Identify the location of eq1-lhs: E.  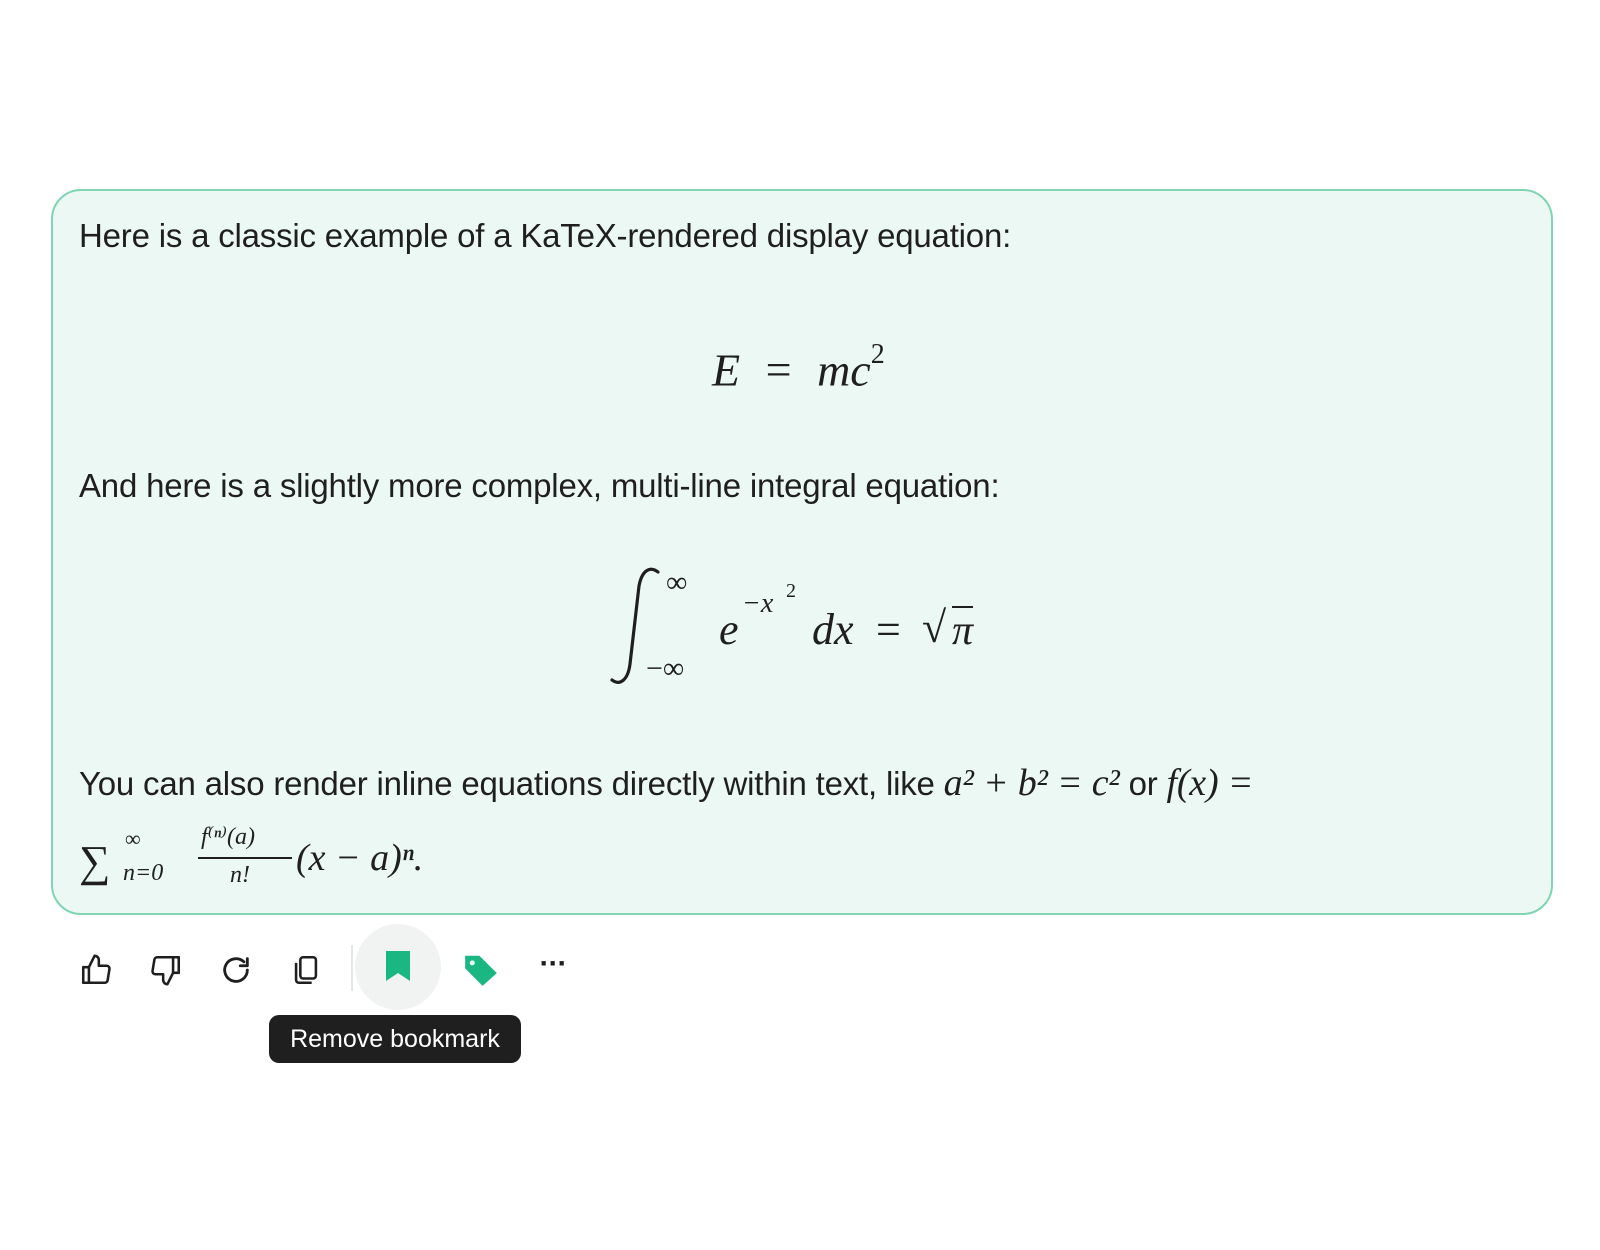
(726, 370).